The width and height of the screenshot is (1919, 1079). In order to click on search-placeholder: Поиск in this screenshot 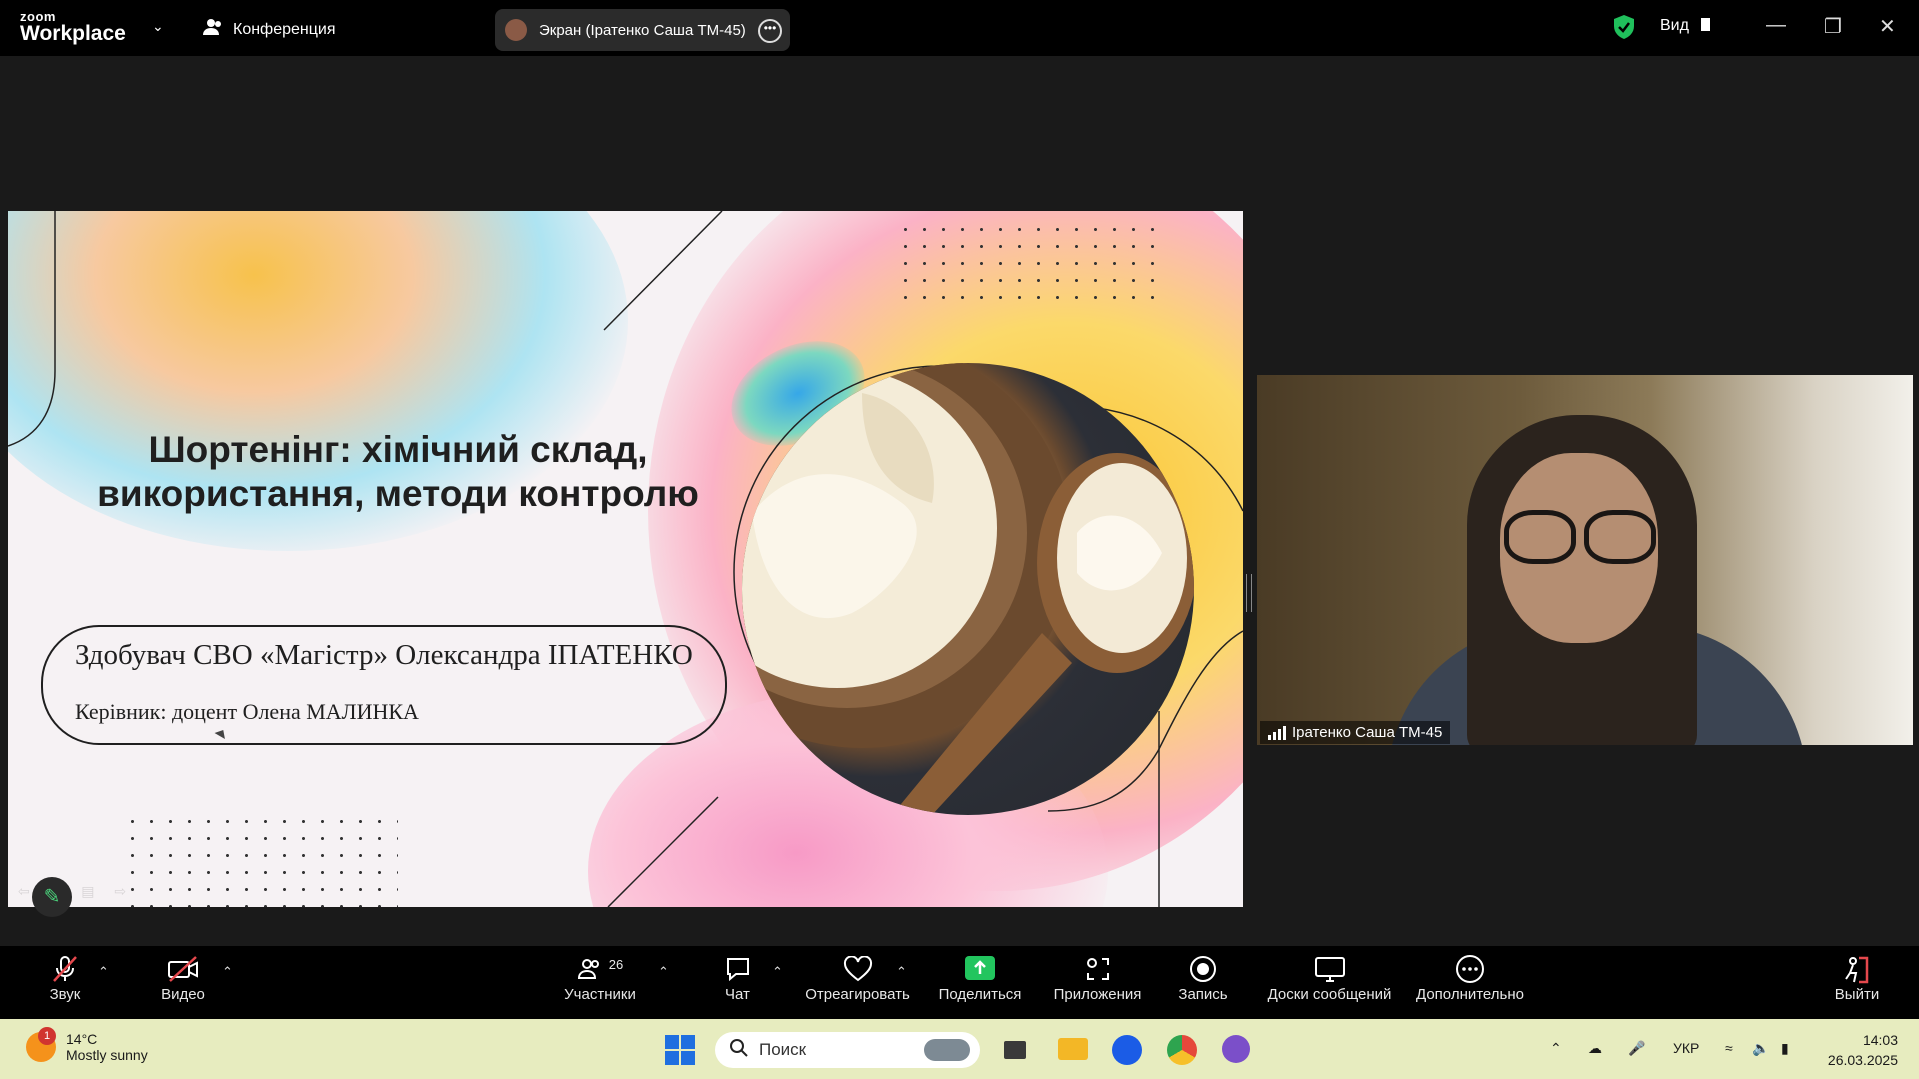, I will do `click(783, 1049)`.